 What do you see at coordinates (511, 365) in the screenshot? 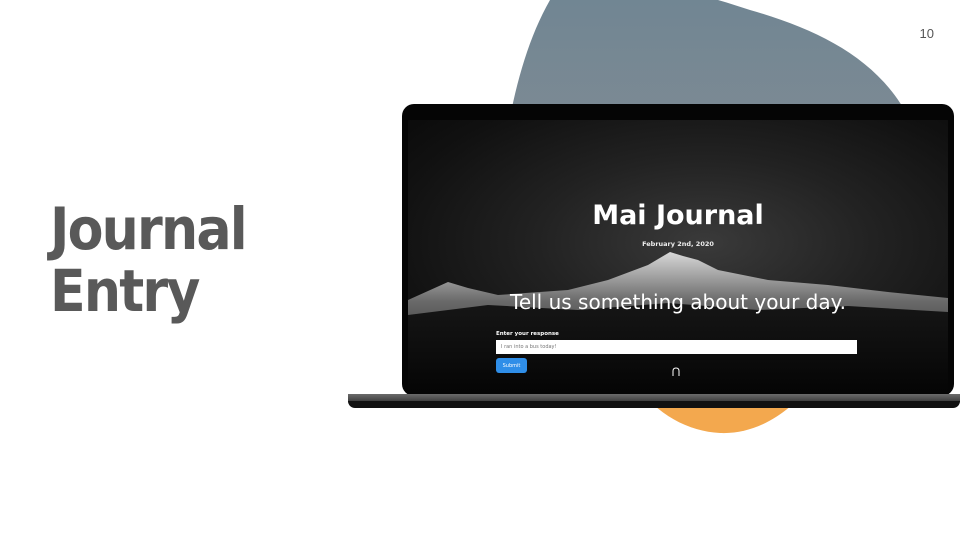
I see `submit-button: Submit` at bounding box center [511, 365].